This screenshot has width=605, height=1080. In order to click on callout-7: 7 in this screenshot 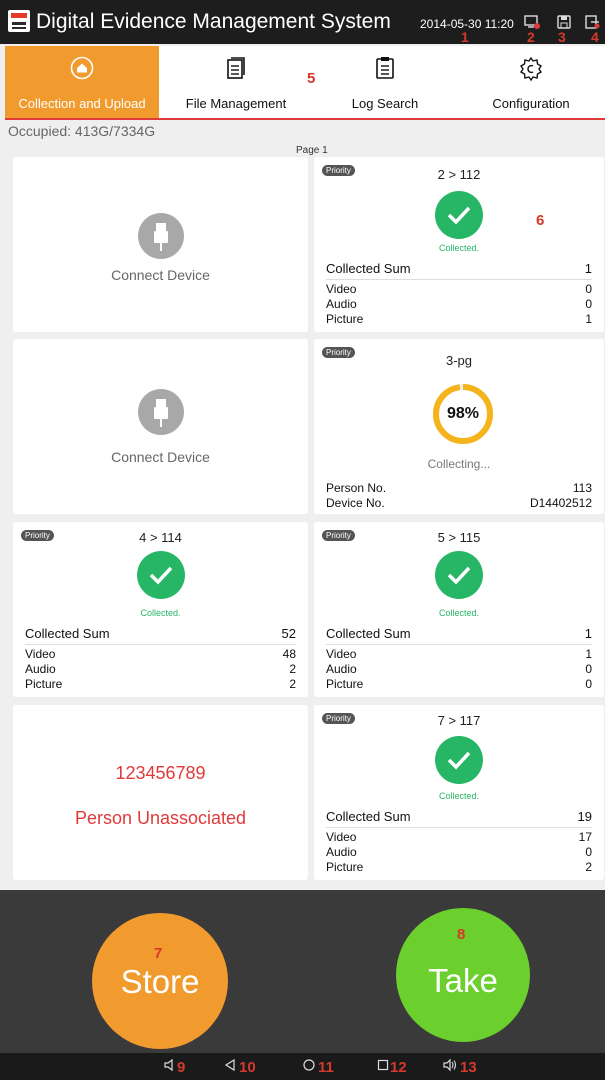, I will do `click(158, 953)`.